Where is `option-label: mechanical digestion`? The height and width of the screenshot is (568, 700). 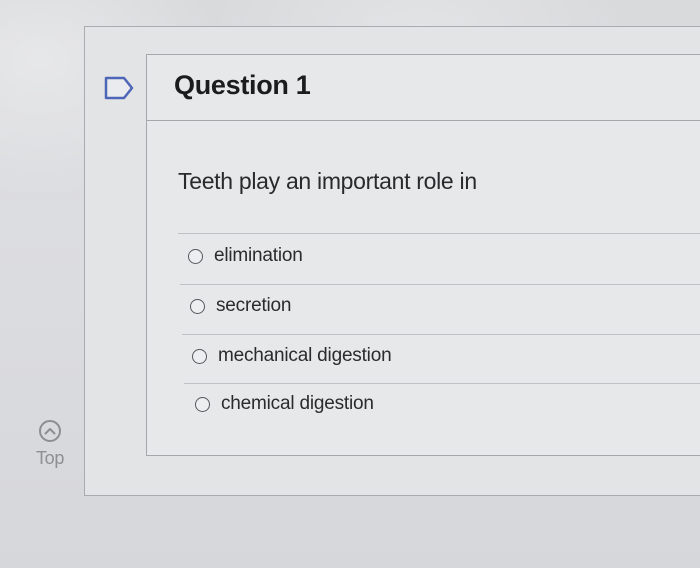 option-label: mechanical digestion is located at coordinates (305, 355).